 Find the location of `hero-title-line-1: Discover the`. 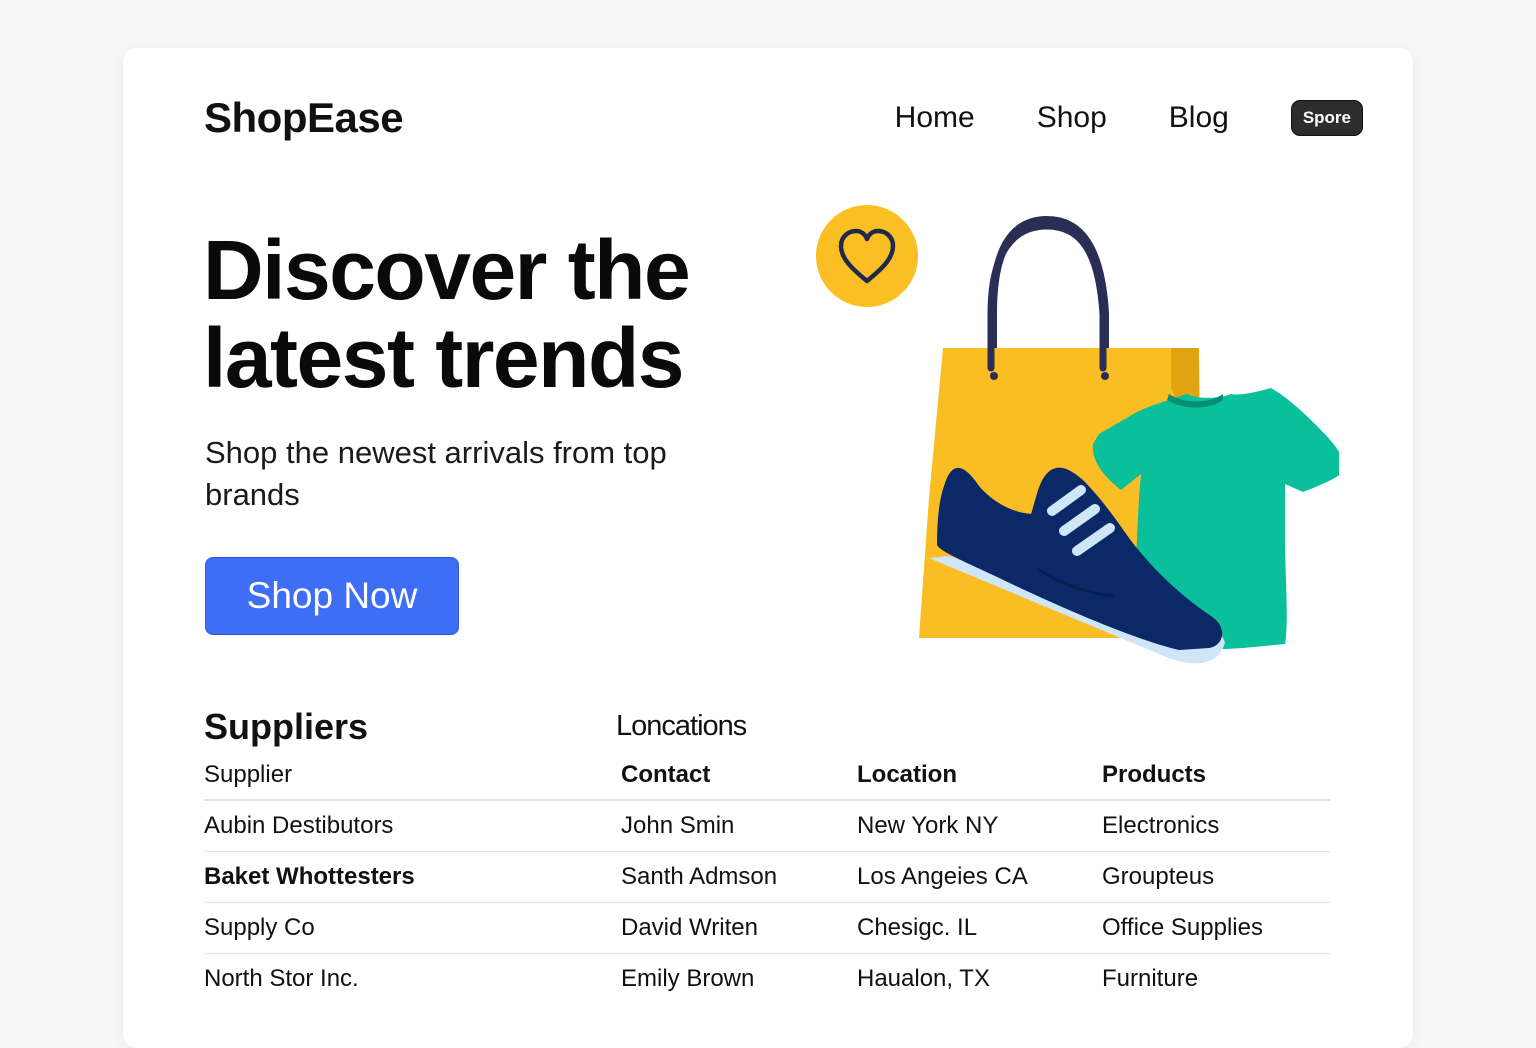

hero-title-line-1: Discover the is located at coordinates (447, 270).